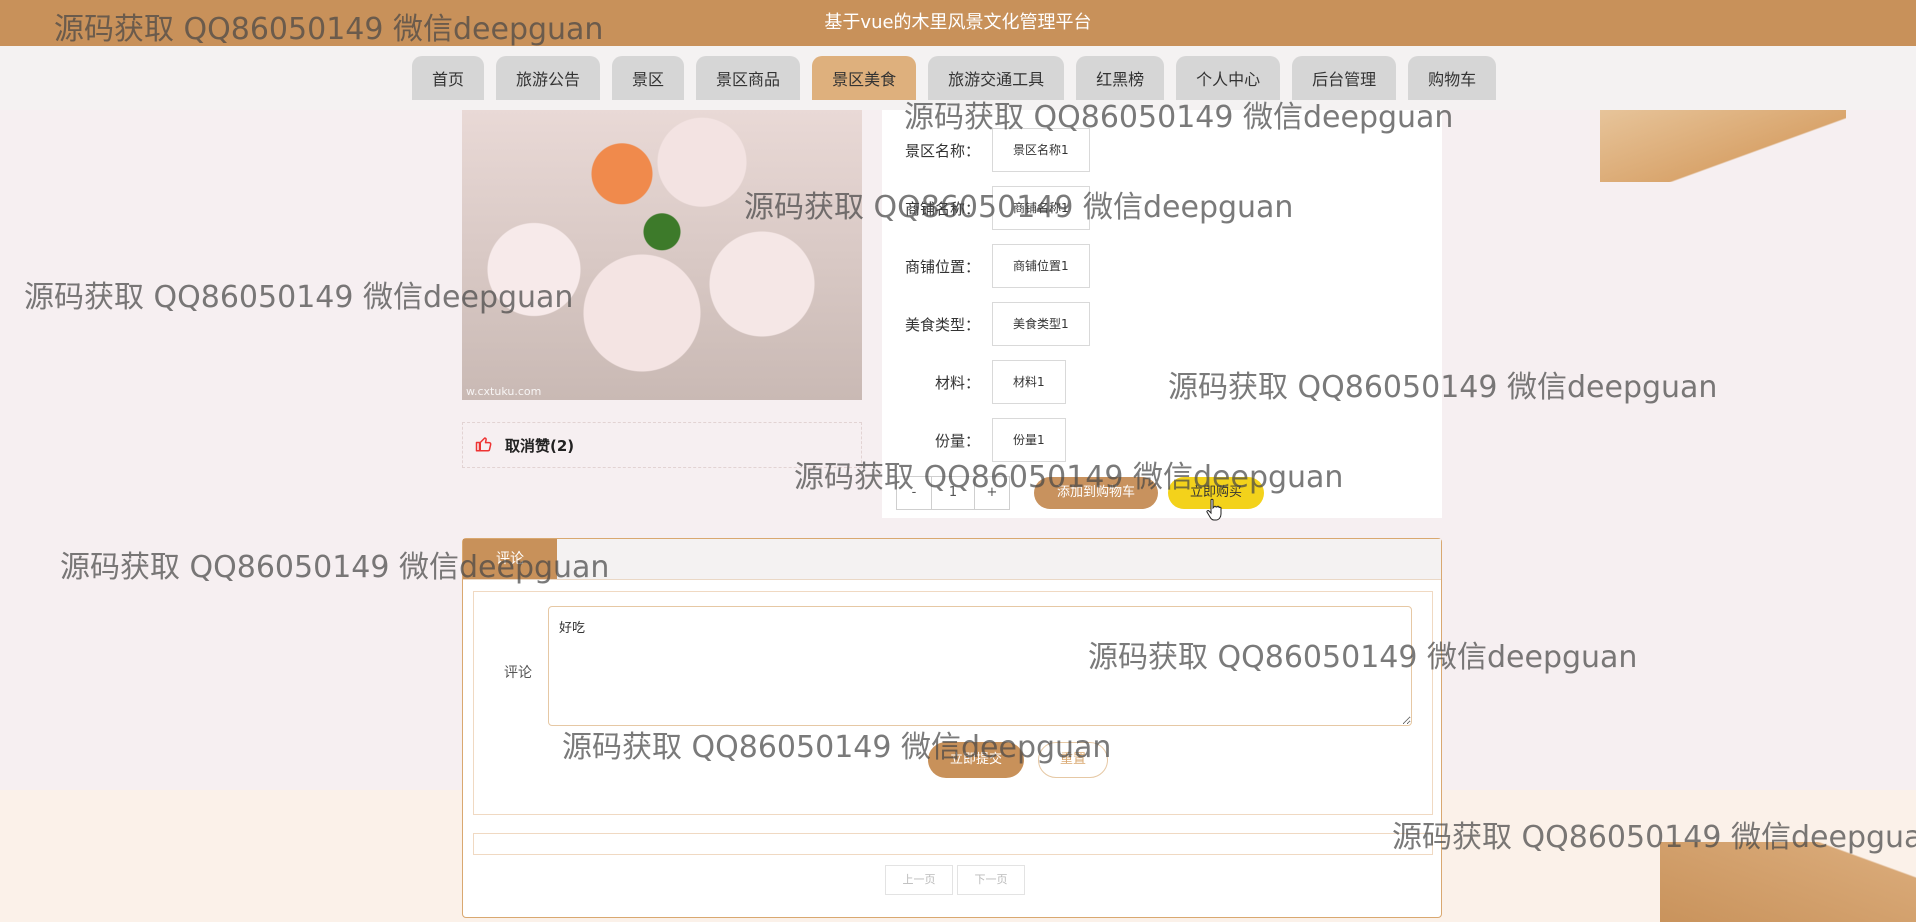  What do you see at coordinates (1452, 78) in the screenshot?
I see `nav-item-cart: 购物车` at bounding box center [1452, 78].